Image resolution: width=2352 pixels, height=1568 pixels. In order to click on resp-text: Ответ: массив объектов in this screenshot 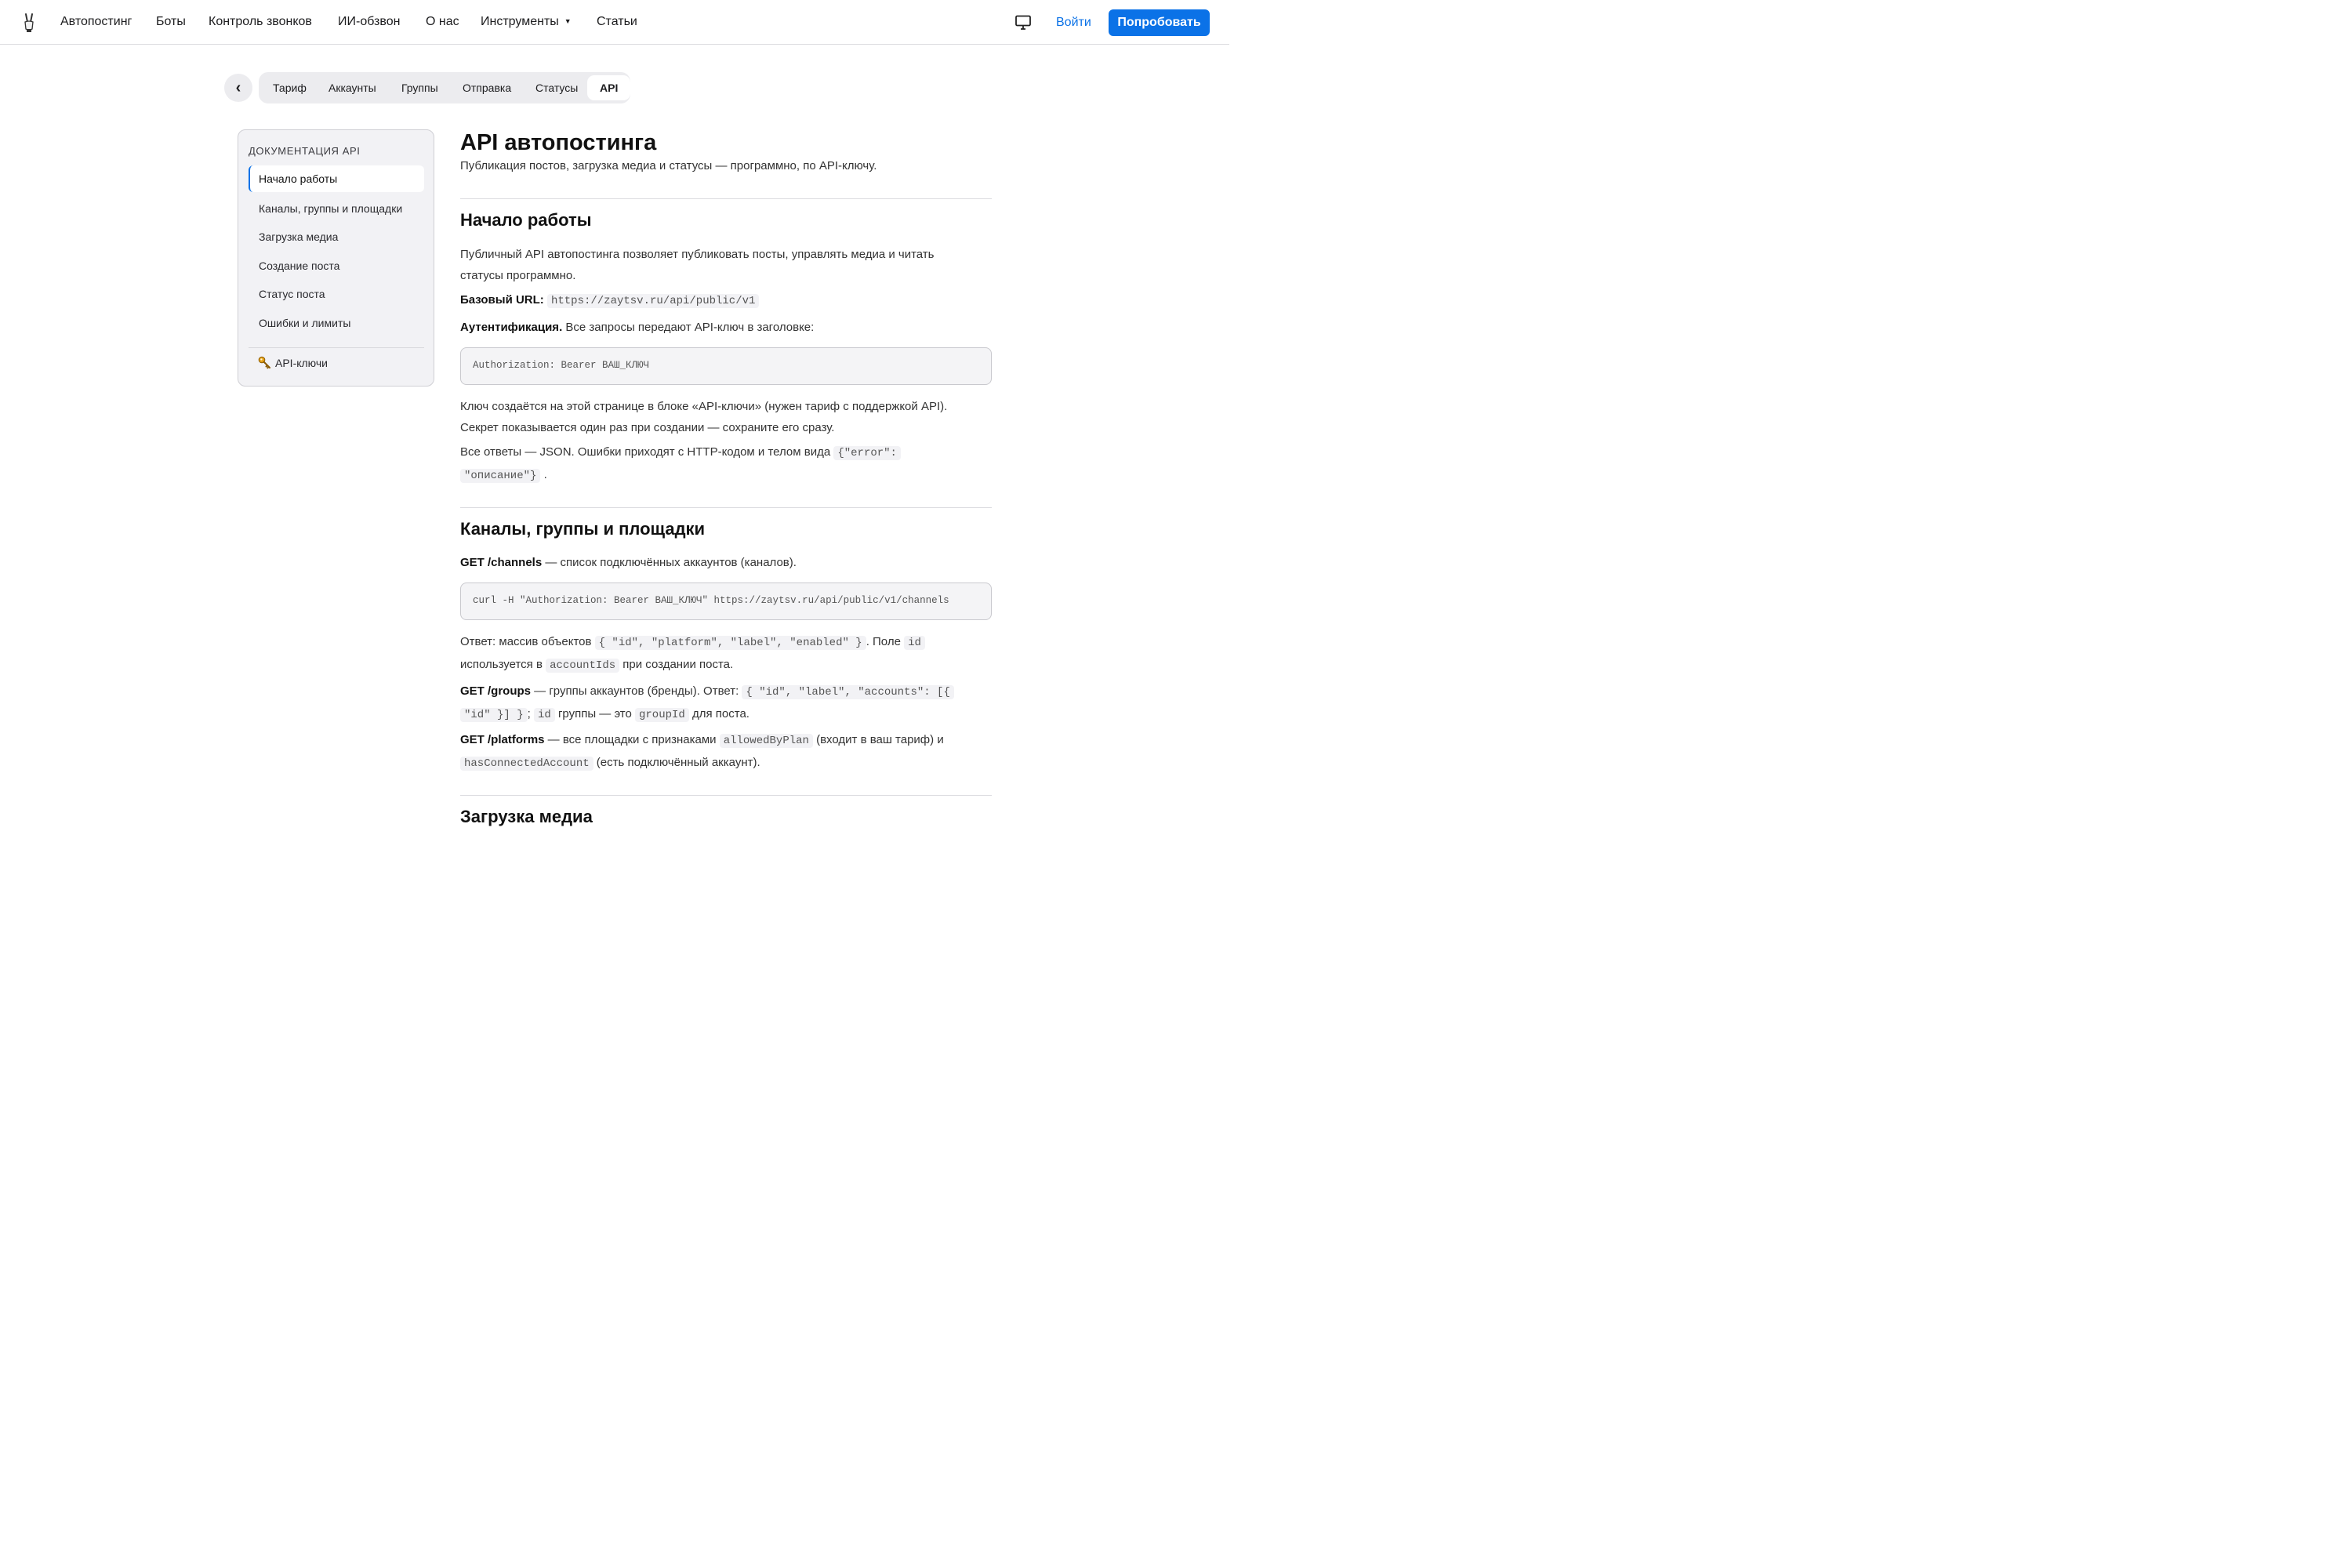, I will do `click(527, 641)`.